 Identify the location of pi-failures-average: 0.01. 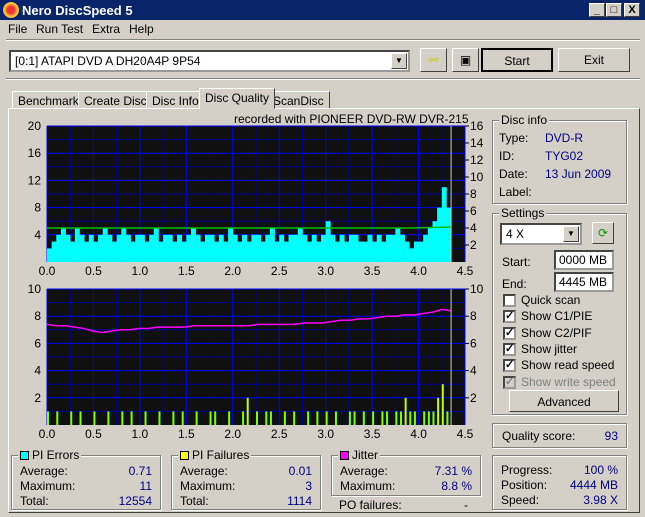
(300, 471).